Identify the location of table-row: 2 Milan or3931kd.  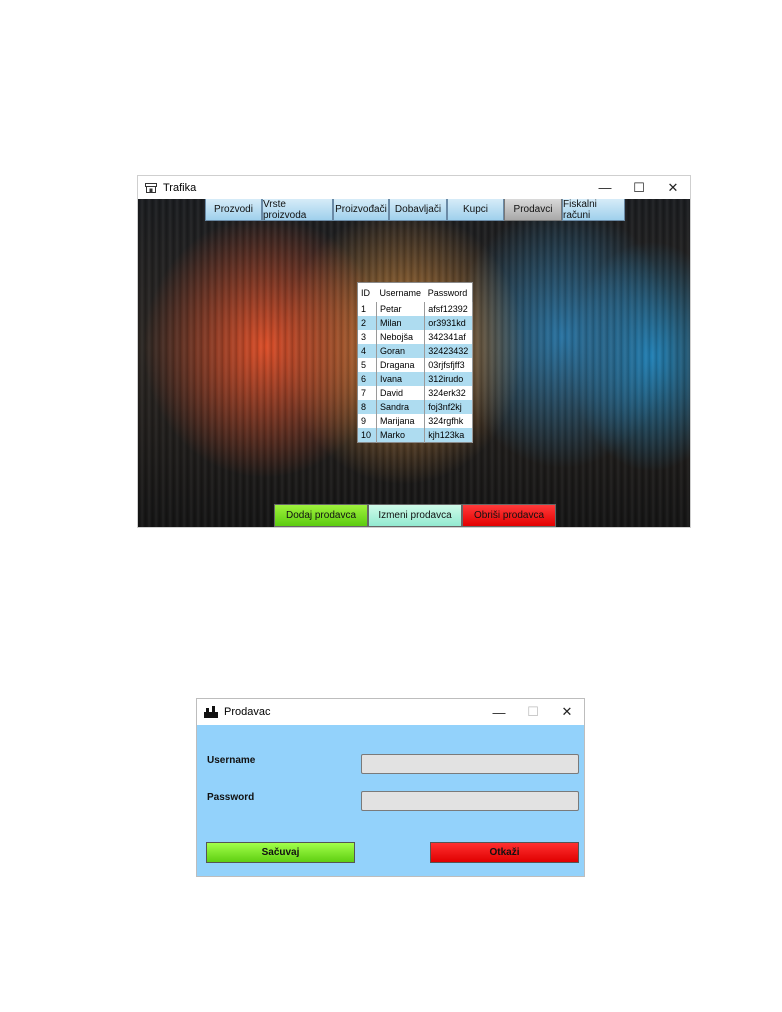
(415, 323).